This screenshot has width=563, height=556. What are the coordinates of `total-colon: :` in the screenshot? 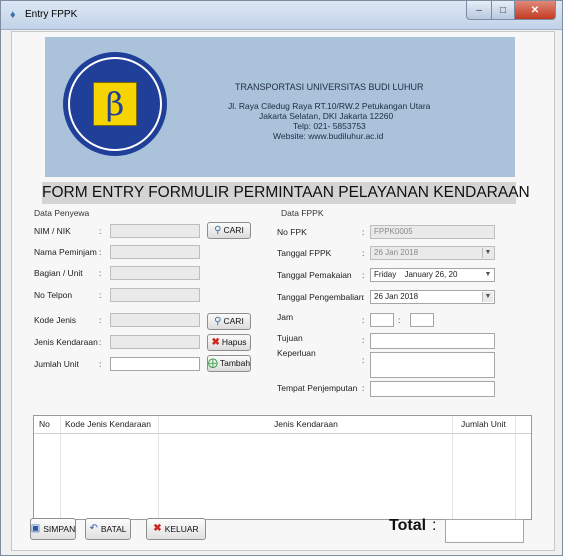 It's located at (434, 525).